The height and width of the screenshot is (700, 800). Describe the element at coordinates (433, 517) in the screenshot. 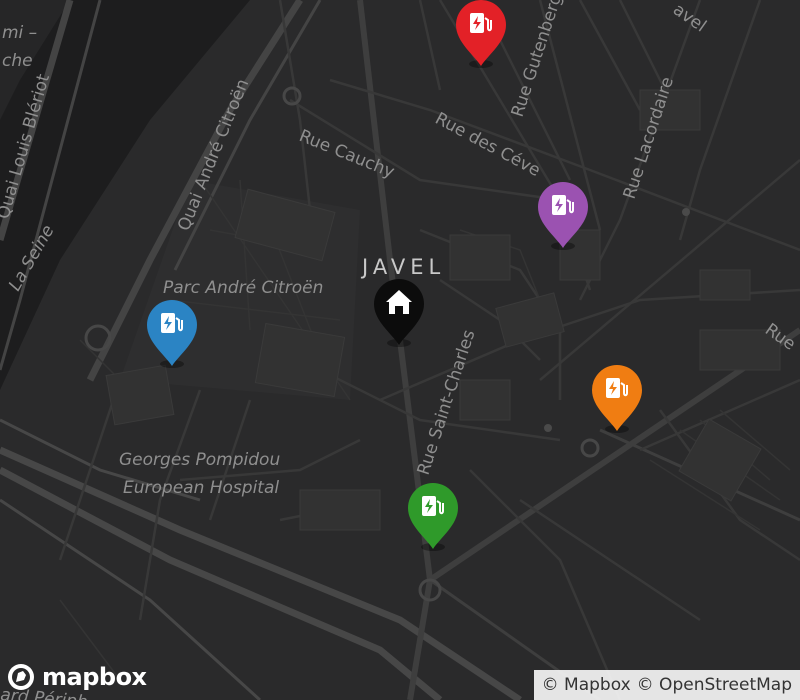

I see `ev-marker-green` at that location.